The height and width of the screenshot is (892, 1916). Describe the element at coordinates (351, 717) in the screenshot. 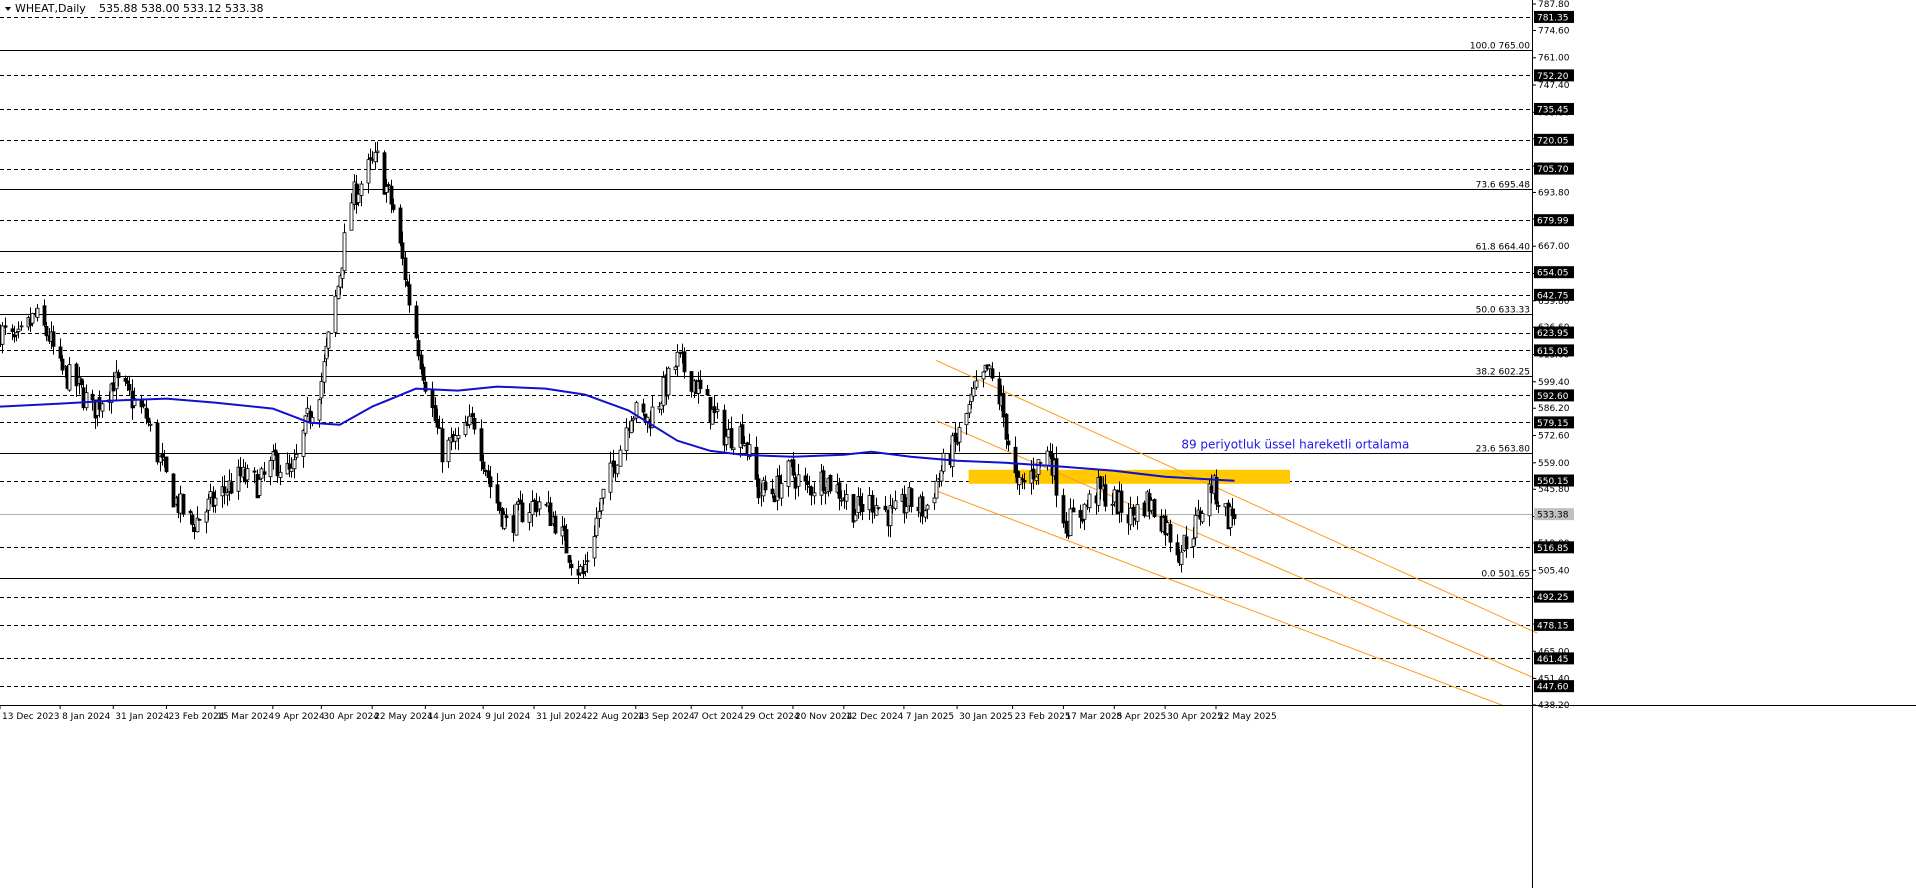

I see `time-tick-label: 30 Apr 2024` at that location.